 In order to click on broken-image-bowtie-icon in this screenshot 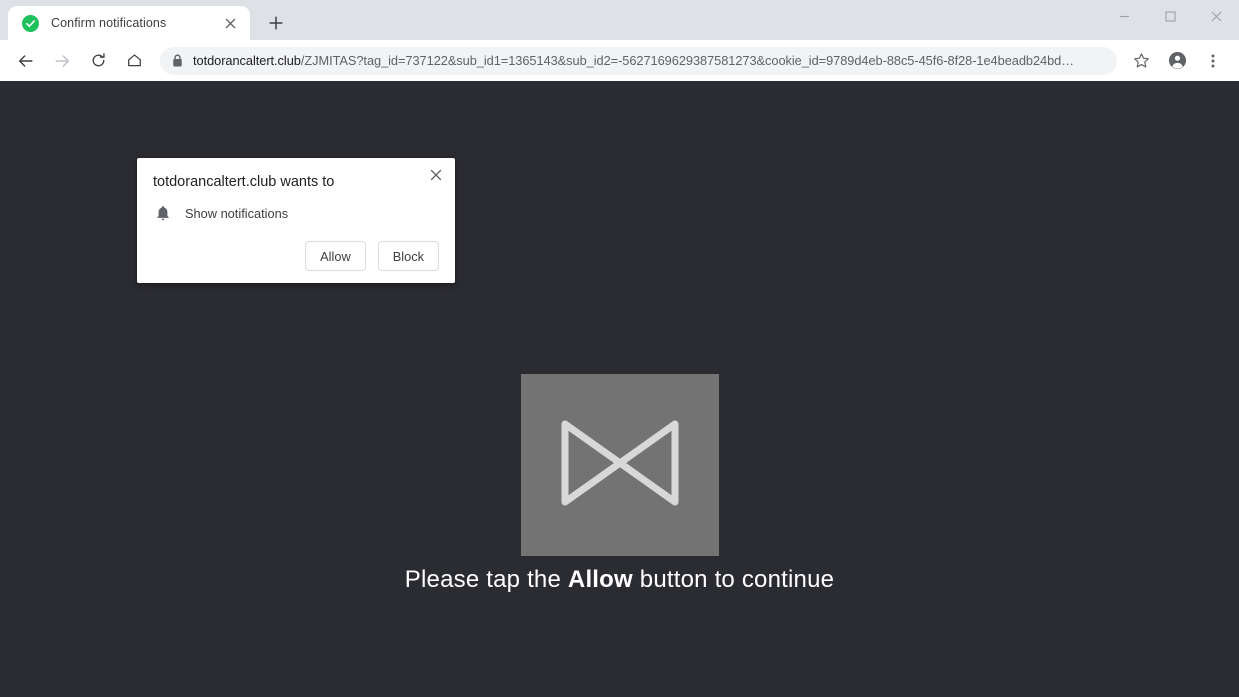, I will do `click(620, 465)`.